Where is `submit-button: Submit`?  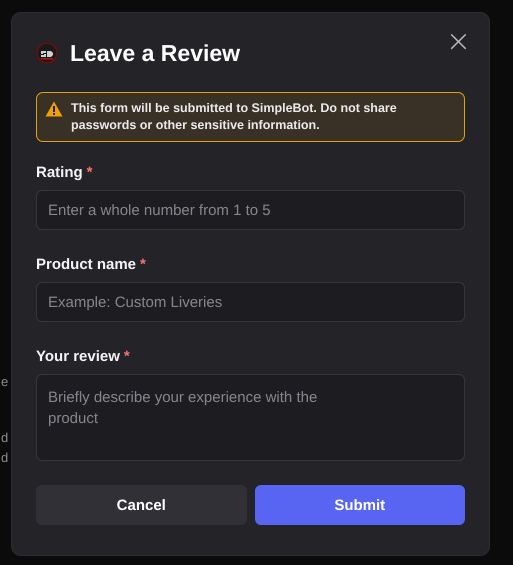 submit-button: Submit is located at coordinates (359, 505).